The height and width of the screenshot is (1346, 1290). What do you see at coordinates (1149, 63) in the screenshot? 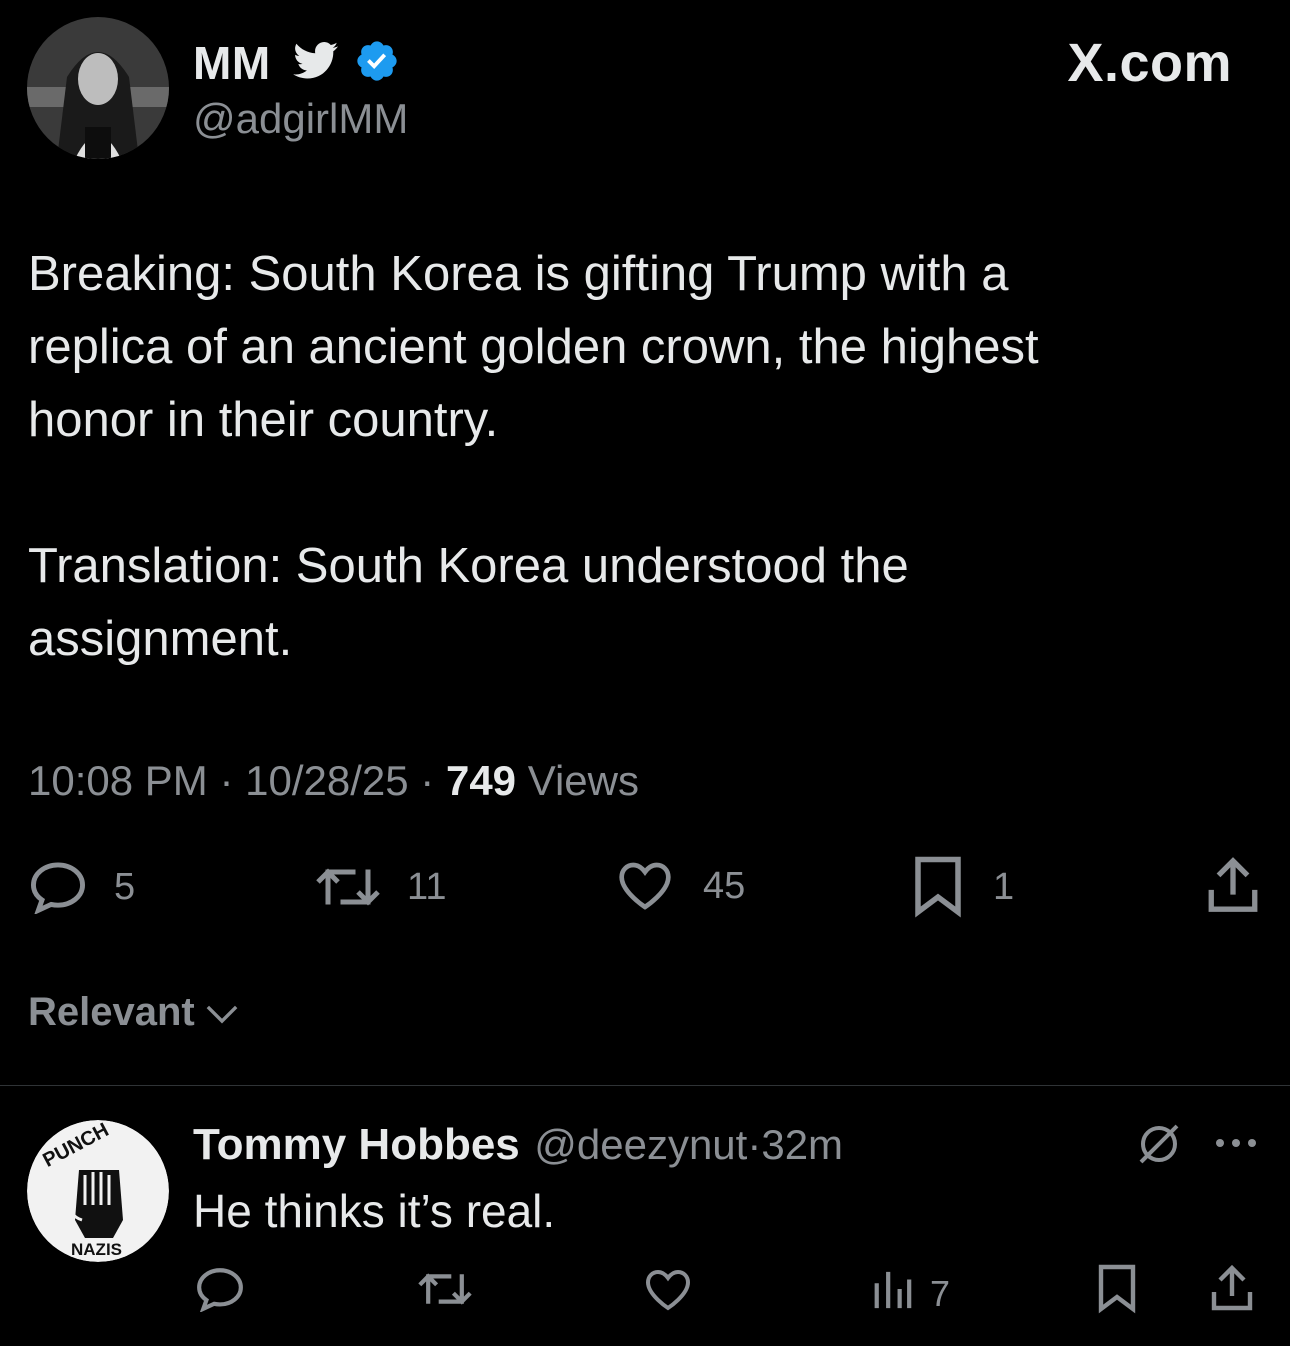
I see `brand-watermark: X.com` at bounding box center [1149, 63].